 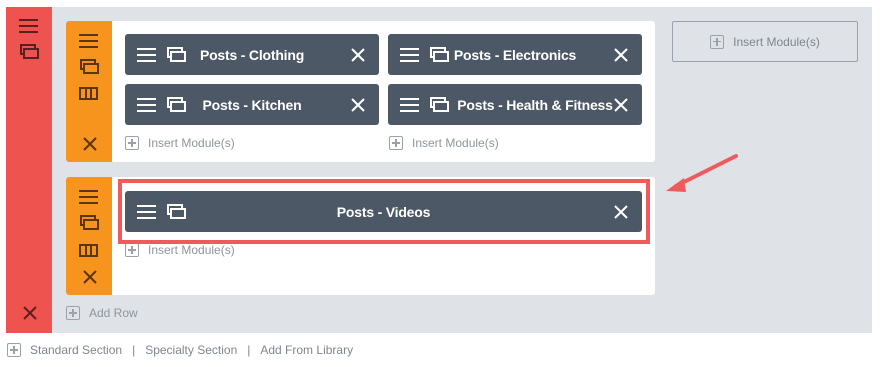 I want to click on add-row-label: Add Row, so click(x=113, y=313).